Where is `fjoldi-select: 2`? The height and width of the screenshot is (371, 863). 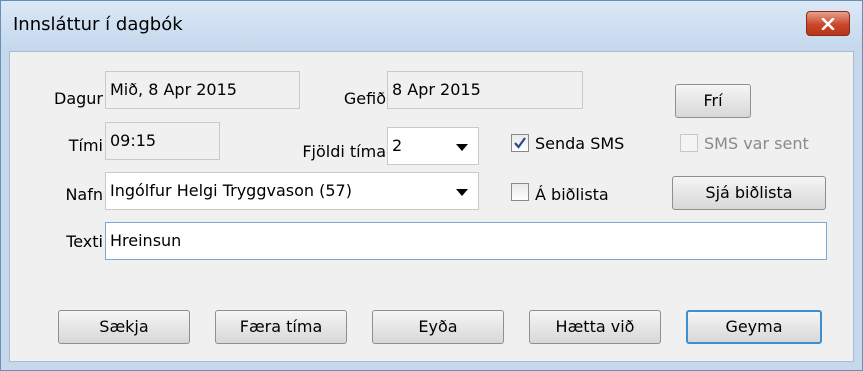
fjoldi-select: 2 is located at coordinates (433, 146).